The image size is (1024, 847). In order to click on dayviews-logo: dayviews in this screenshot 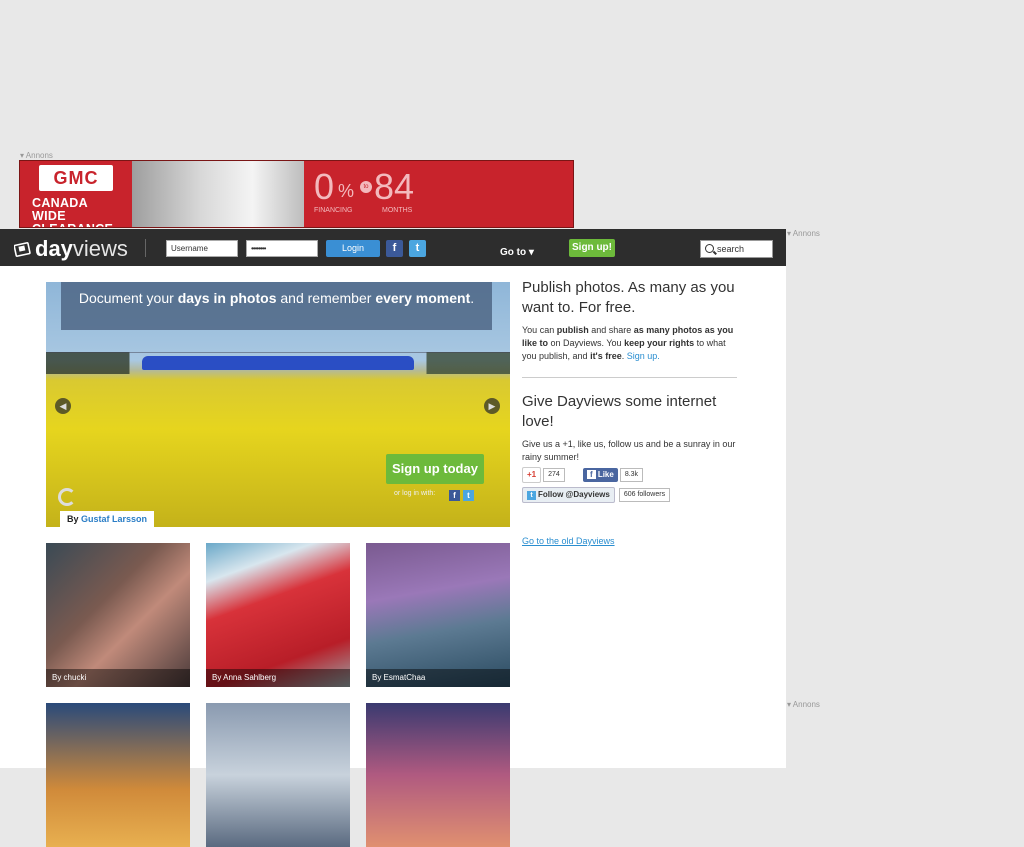, I will do `click(71, 249)`.